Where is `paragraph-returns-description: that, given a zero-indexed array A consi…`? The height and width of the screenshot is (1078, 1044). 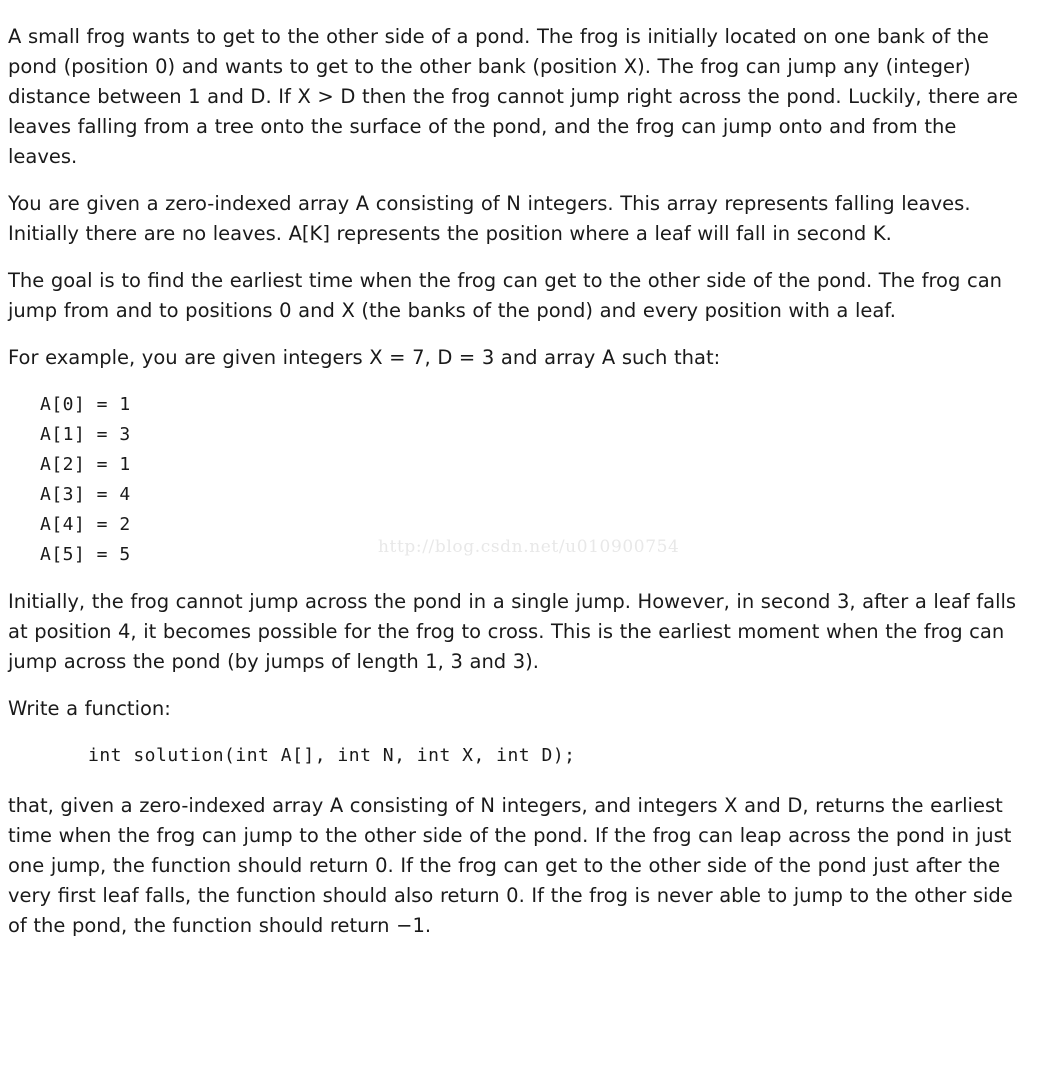 paragraph-returns-description: that, given a zero-indexed array A consi… is located at coordinates (510, 865).